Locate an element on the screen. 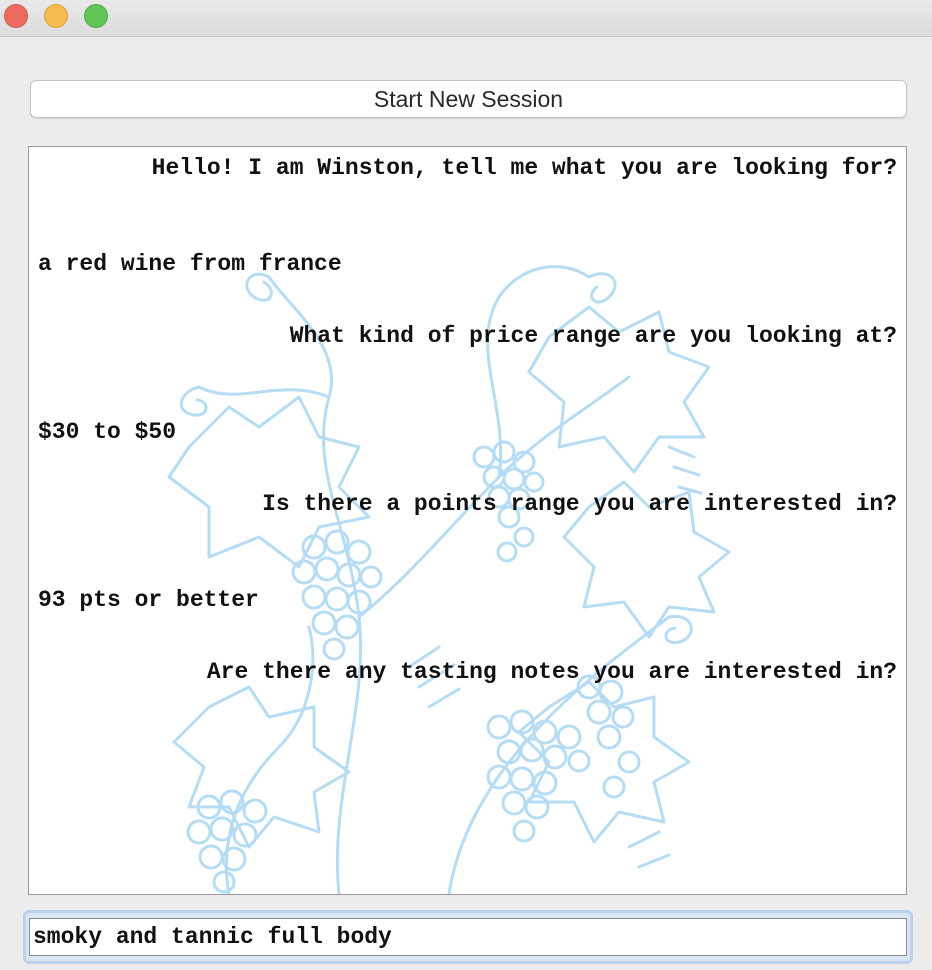 This screenshot has width=932, height=970. user-message: 93 pts or better is located at coordinates (148, 600).